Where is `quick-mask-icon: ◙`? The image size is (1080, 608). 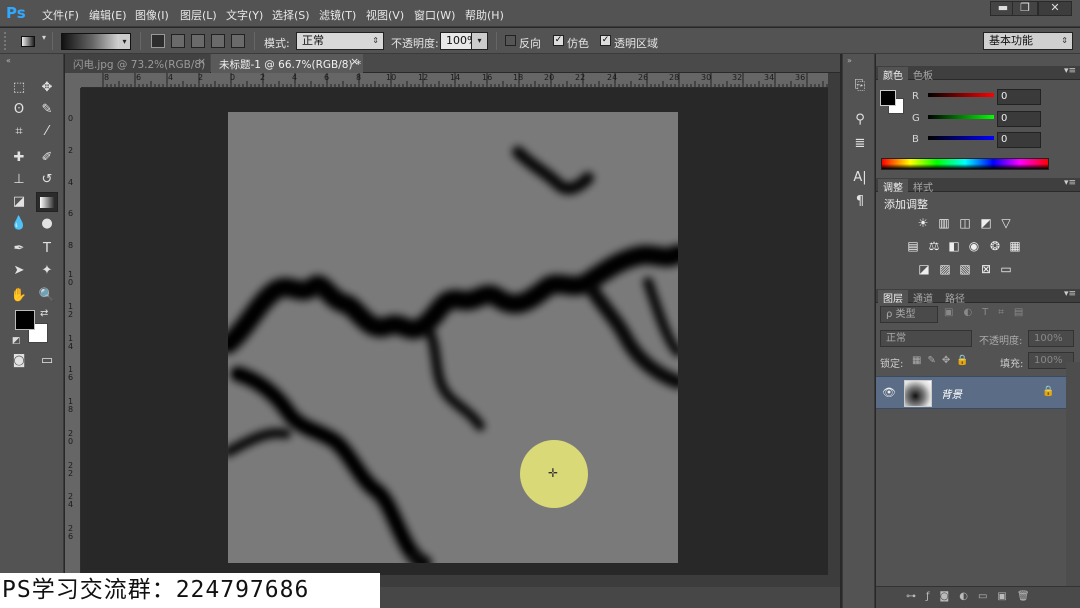
quick-mask-icon: ◙ is located at coordinates (19, 361).